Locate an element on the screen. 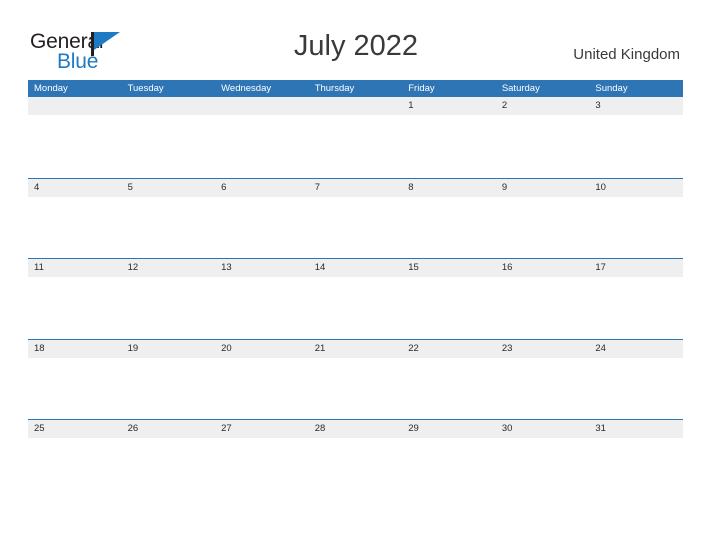  week-date-strip: 123 is located at coordinates (355, 106).